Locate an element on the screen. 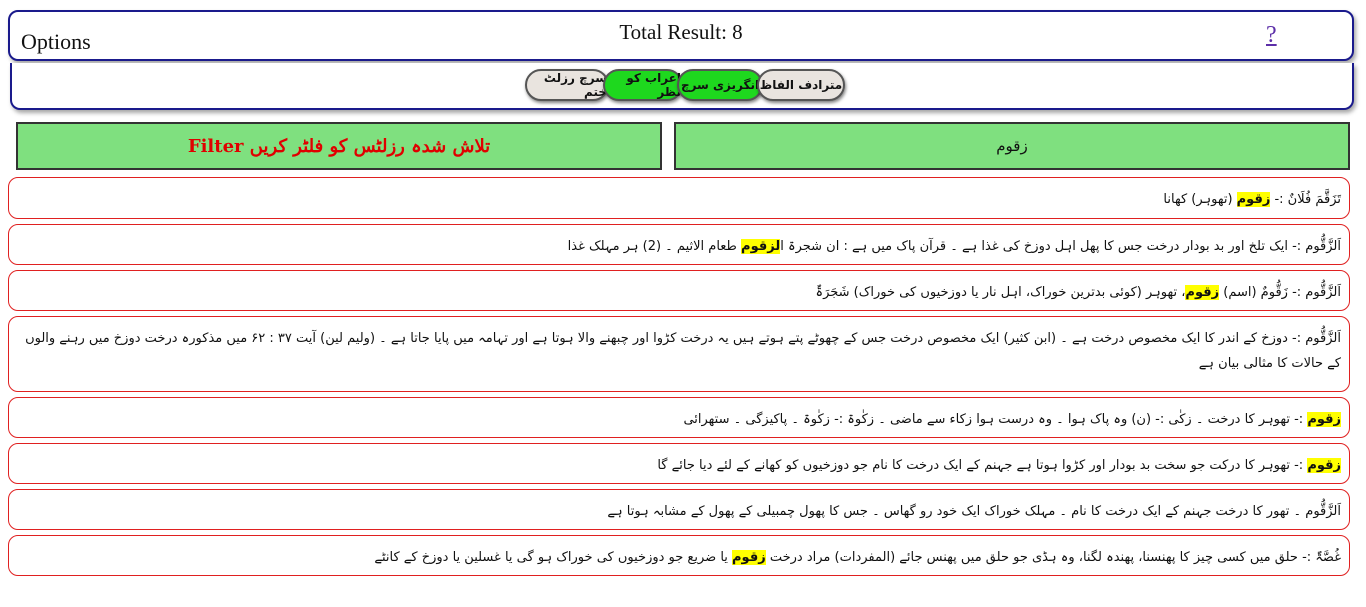 This screenshot has height=607, width=1366. result-row: تَزَقَّمَ فُلَانٌ :- زقوم (تھوہر) کھانا is located at coordinates (679, 198).